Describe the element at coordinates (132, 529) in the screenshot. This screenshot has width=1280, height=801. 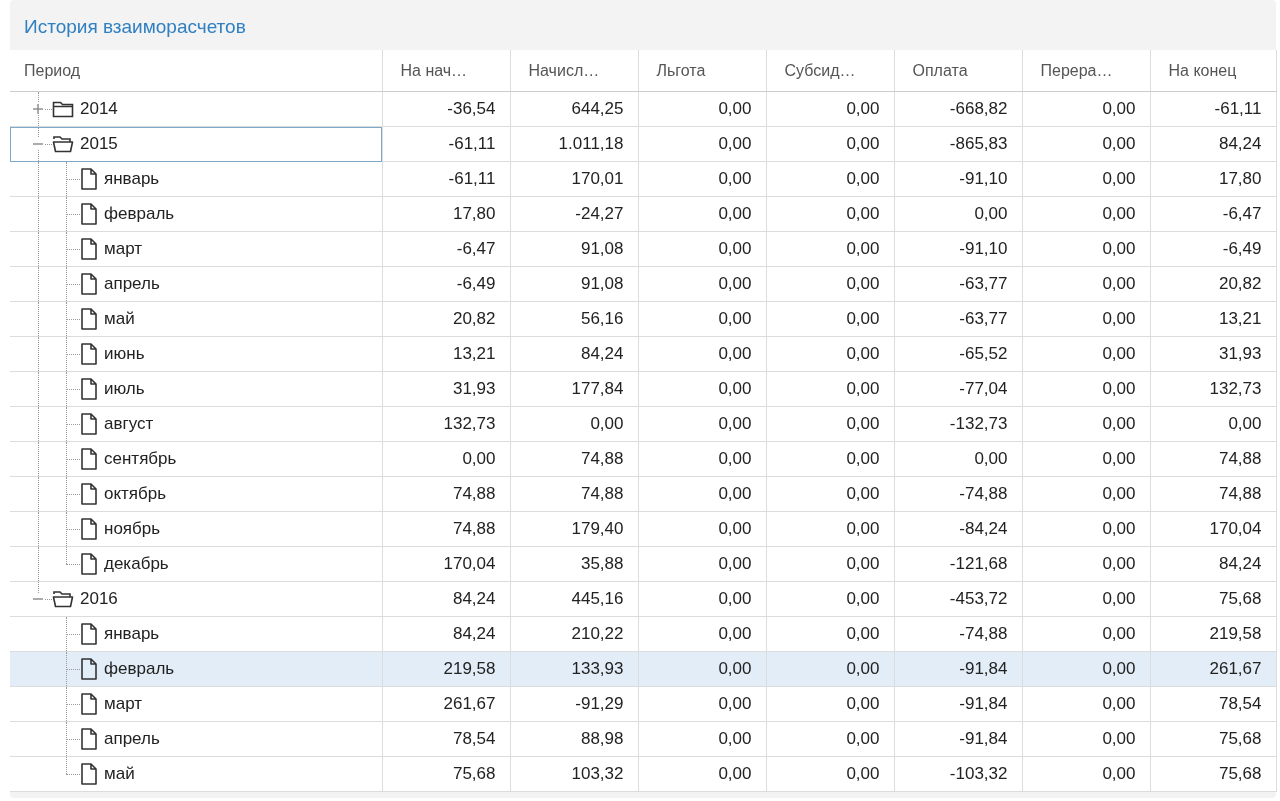
I see `period-label: ноябрь` at that location.